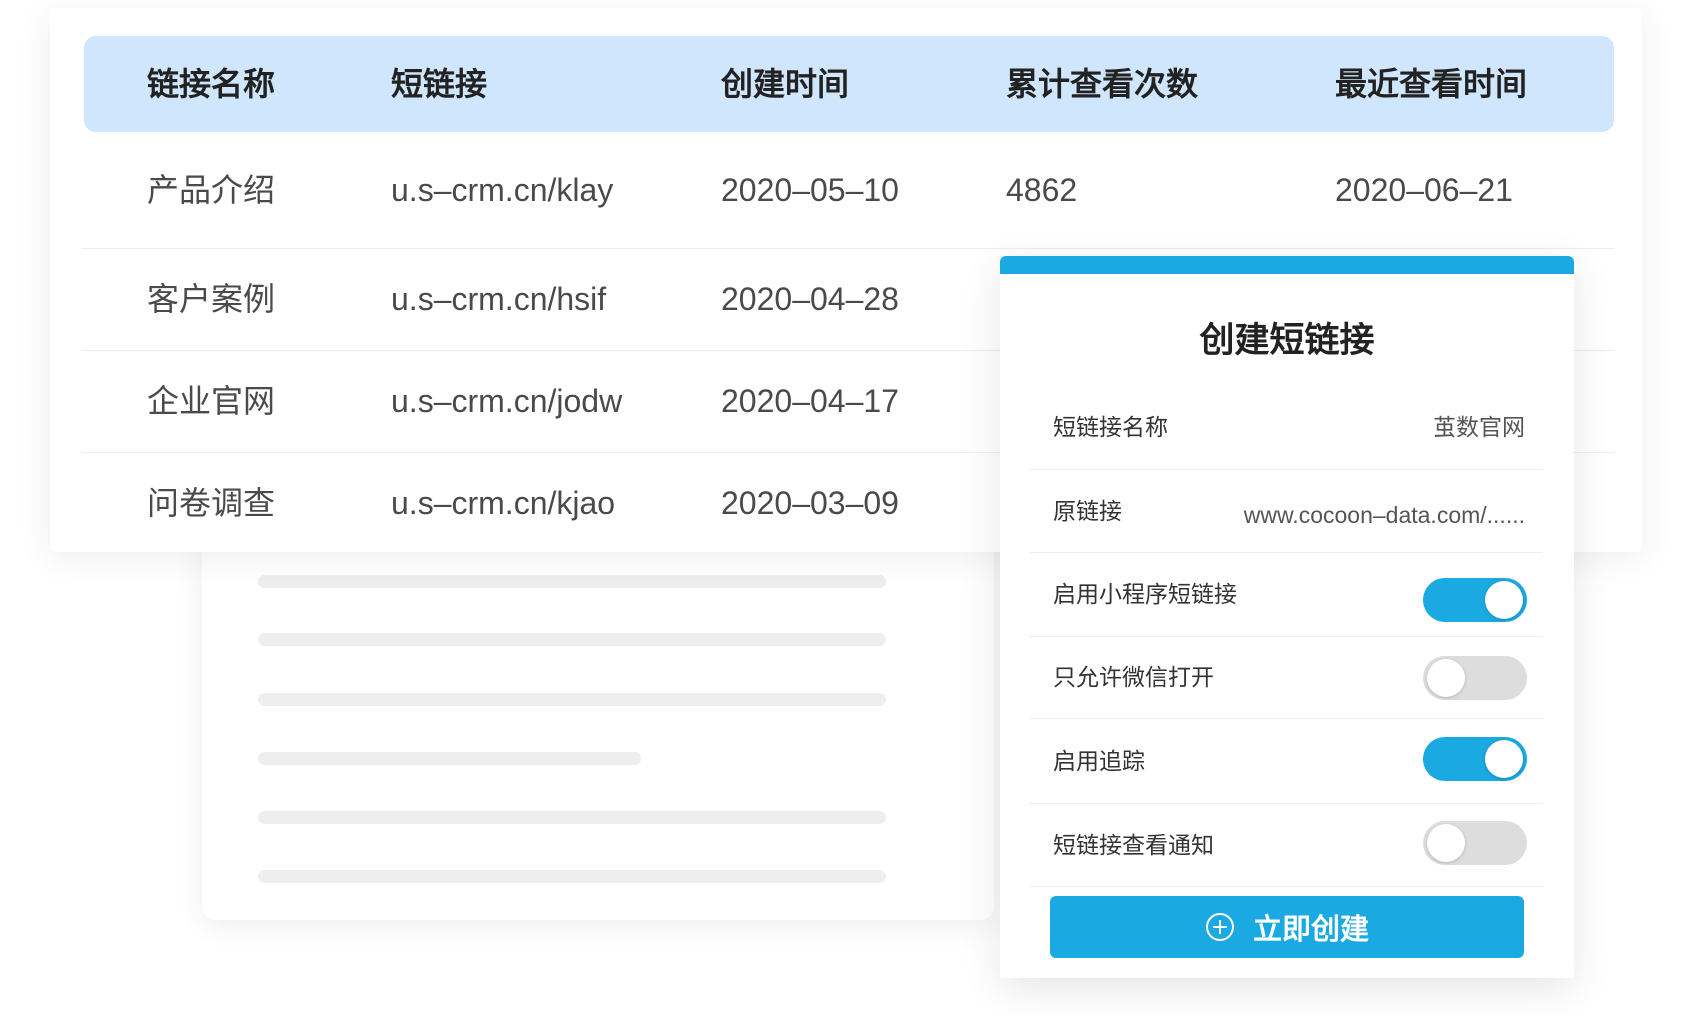 The height and width of the screenshot is (1016, 1694). What do you see at coordinates (503, 503) in the screenshot?
I see `cell-short-link: u.s–crm.cn/kjao` at bounding box center [503, 503].